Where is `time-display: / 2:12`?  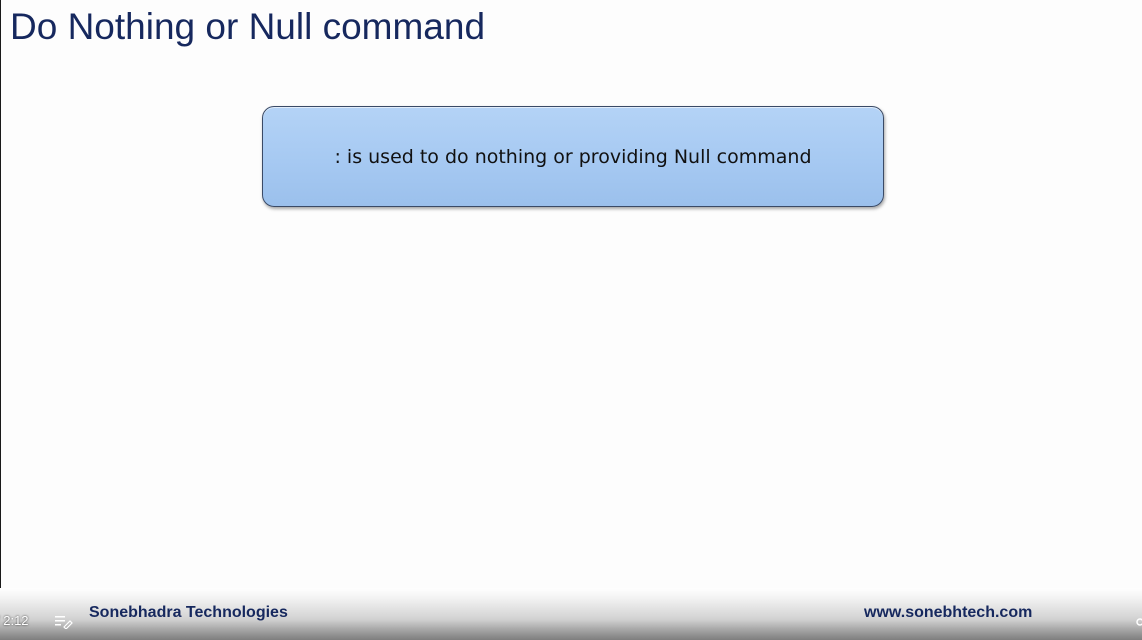 time-display: / 2:12 is located at coordinates (14, 620).